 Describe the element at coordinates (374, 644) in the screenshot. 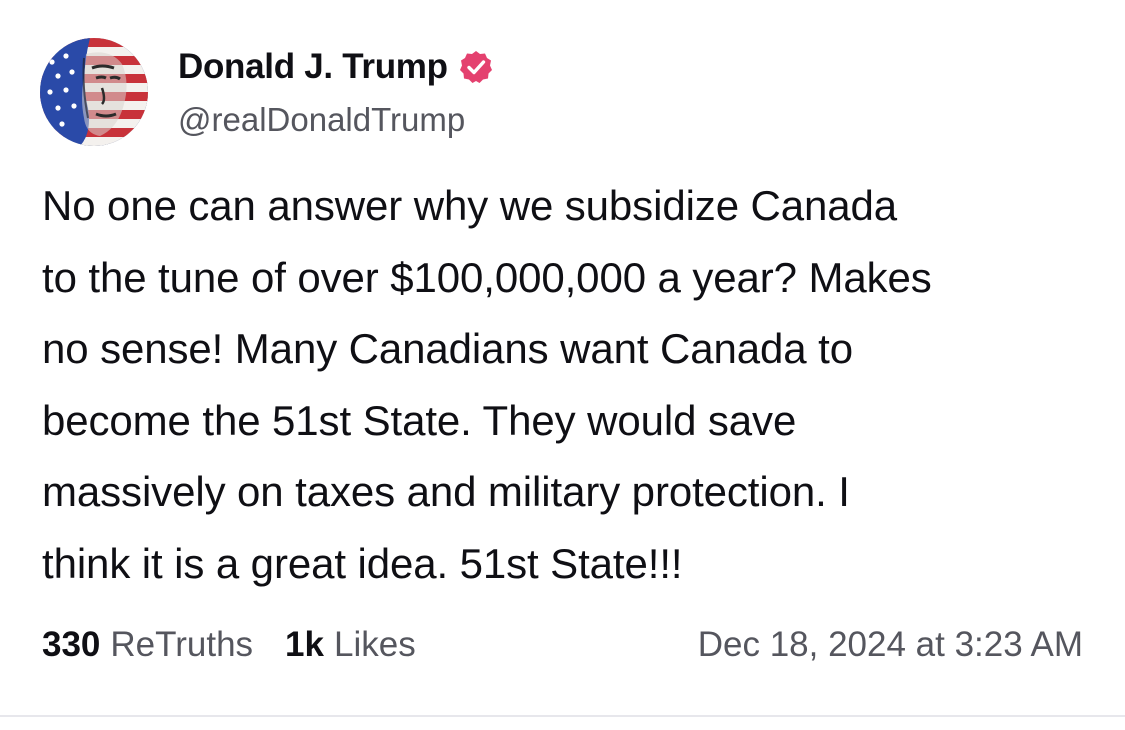

I see `likes-label: Likes` at that location.